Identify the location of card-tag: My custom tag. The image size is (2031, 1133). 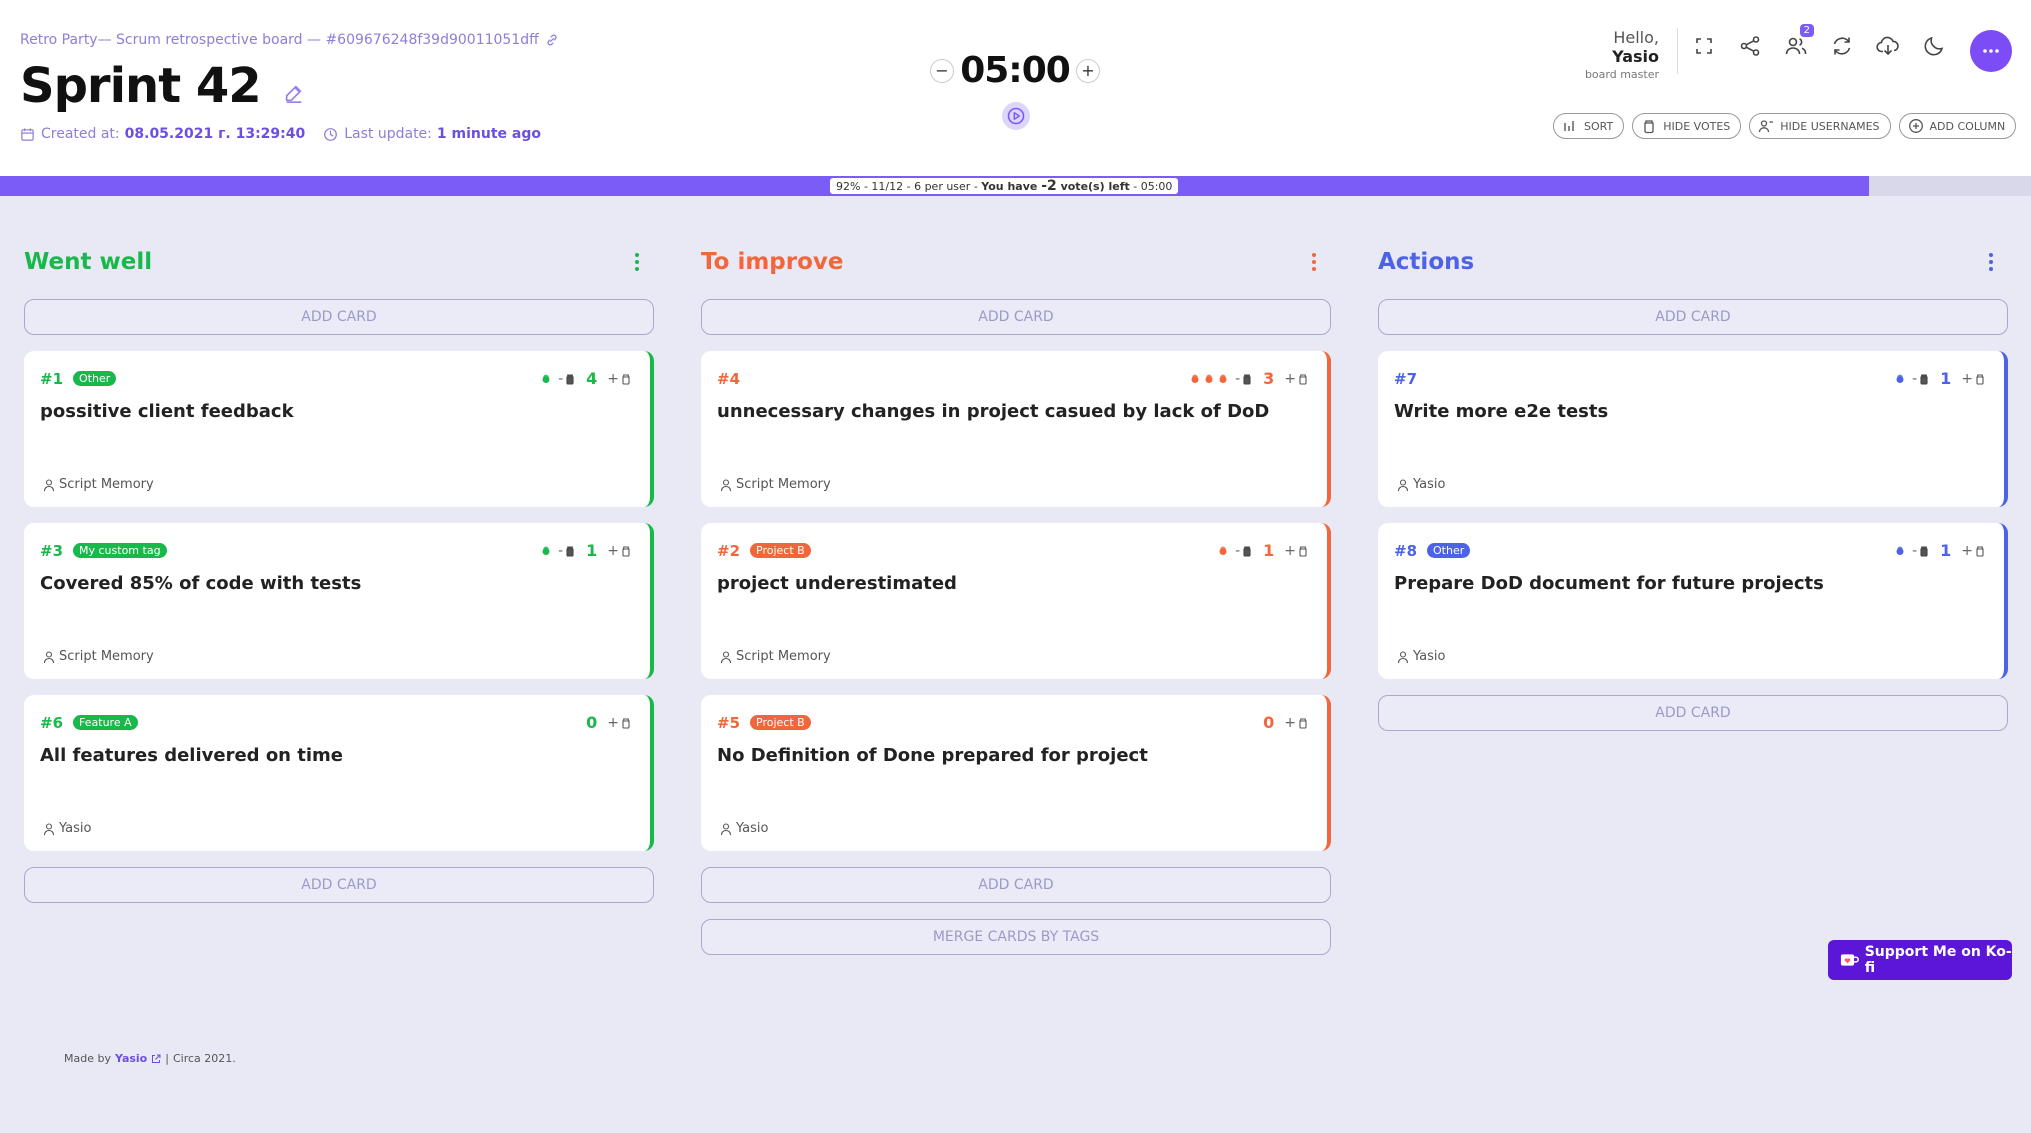
(120, 550).